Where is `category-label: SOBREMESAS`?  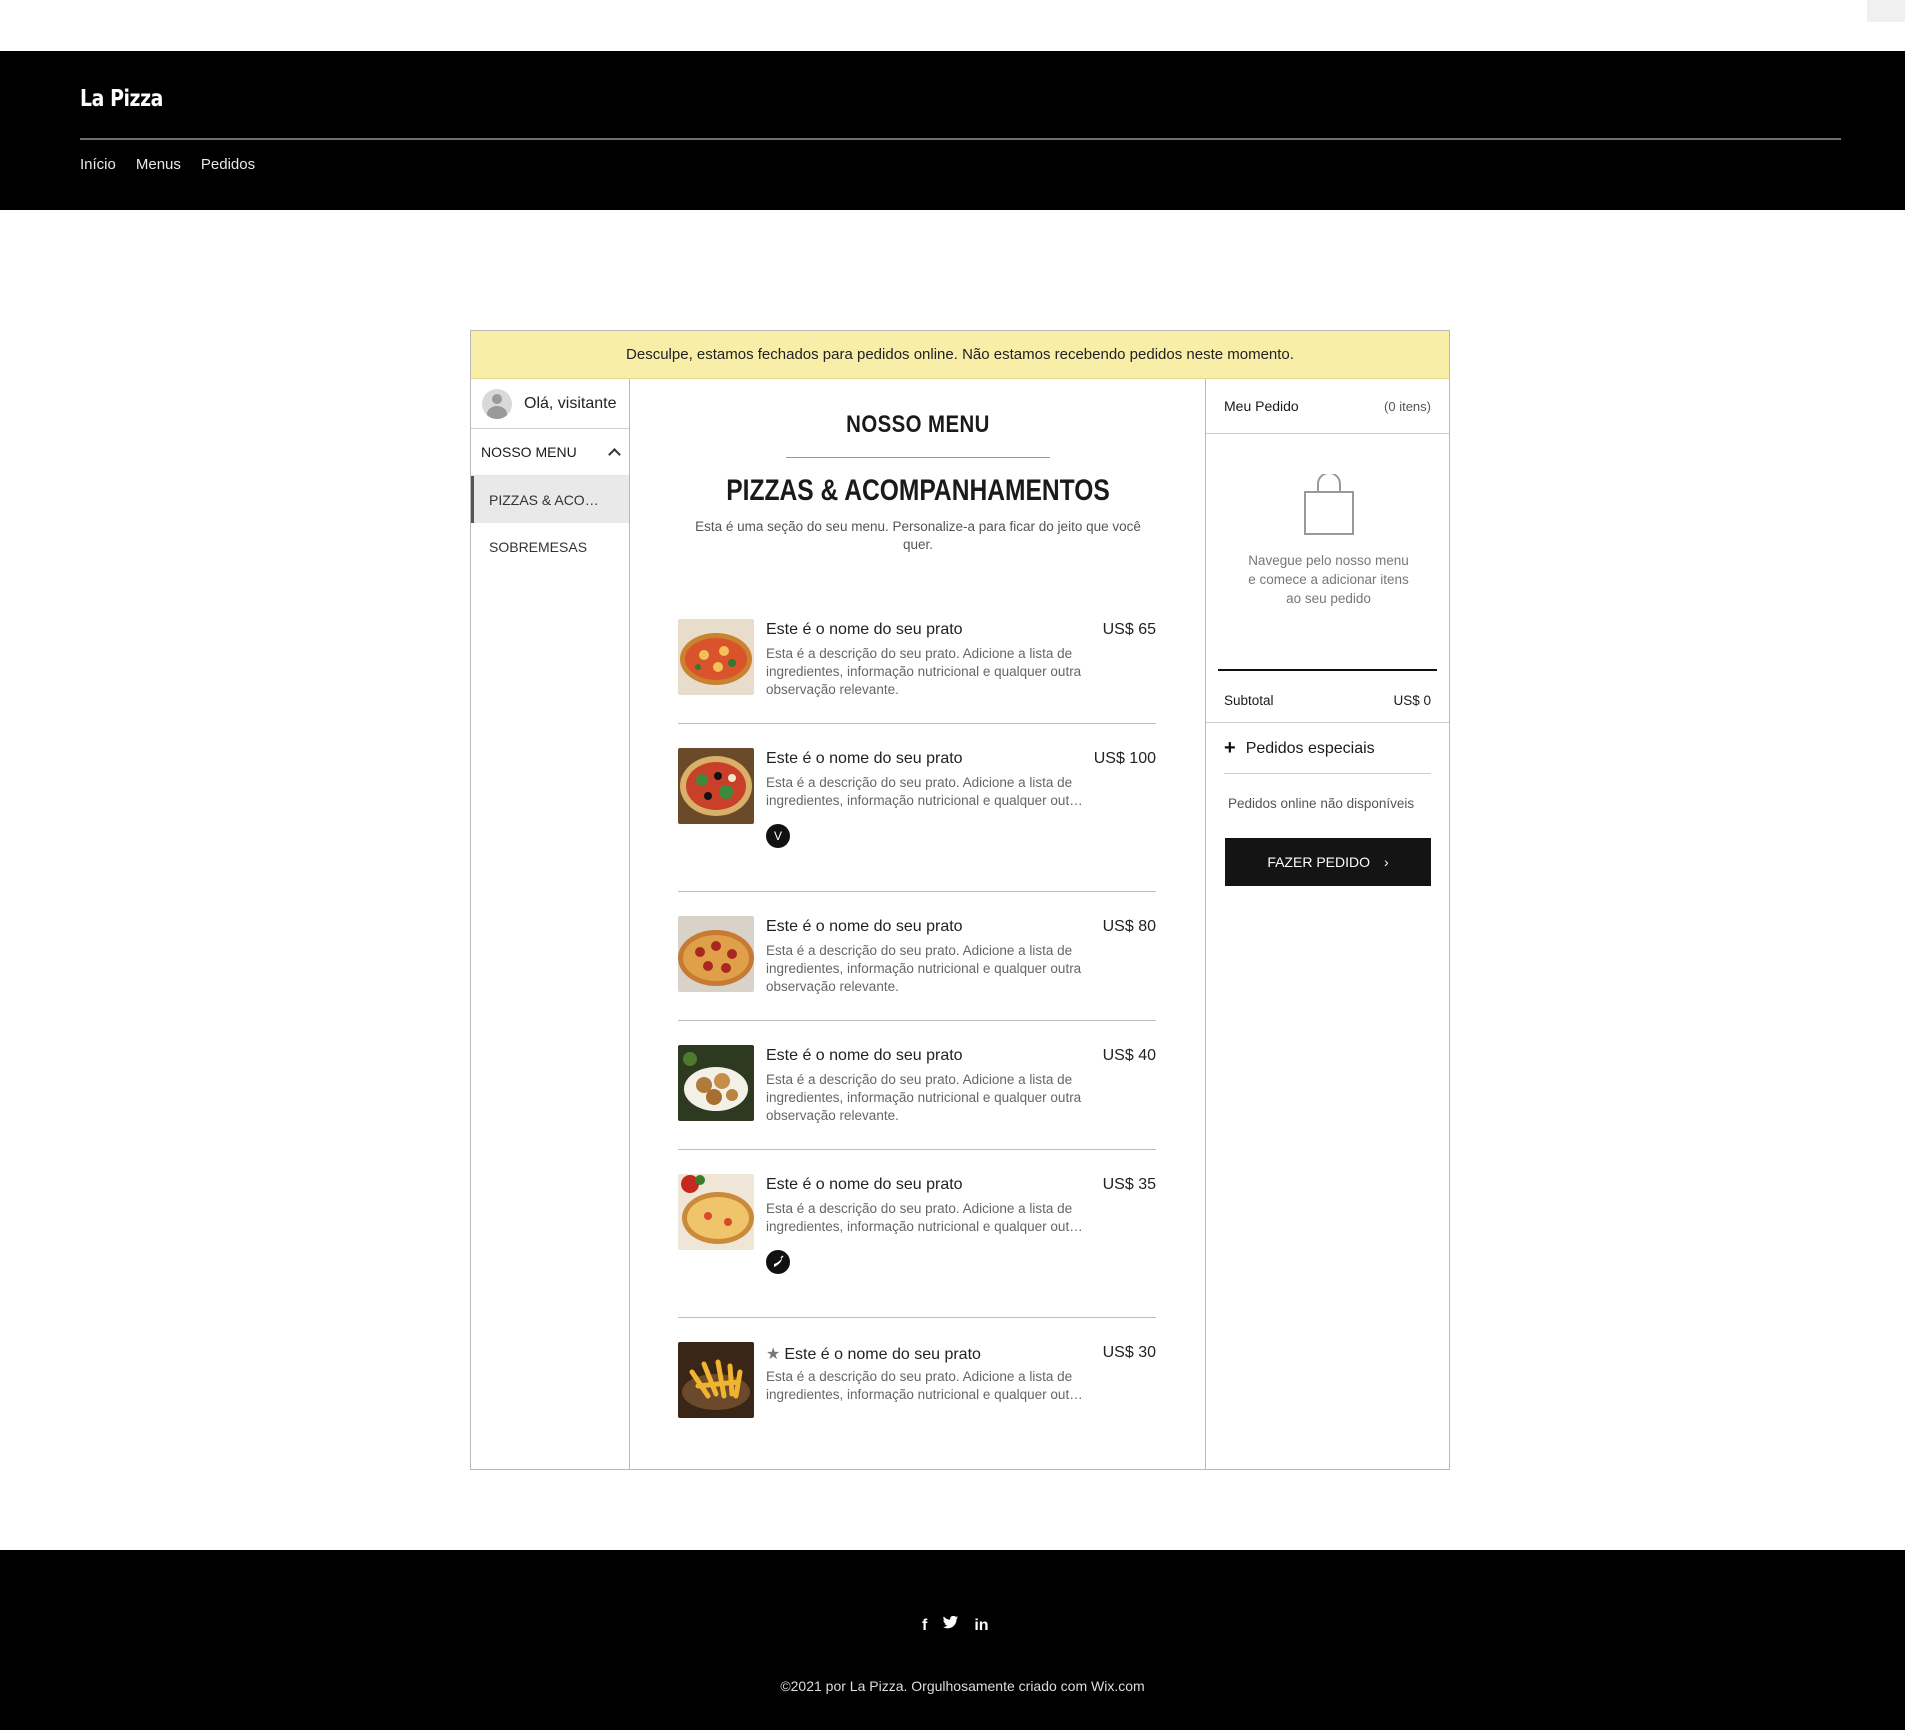 category-label: SOBREMESAS is located at coordinates (538, 546).